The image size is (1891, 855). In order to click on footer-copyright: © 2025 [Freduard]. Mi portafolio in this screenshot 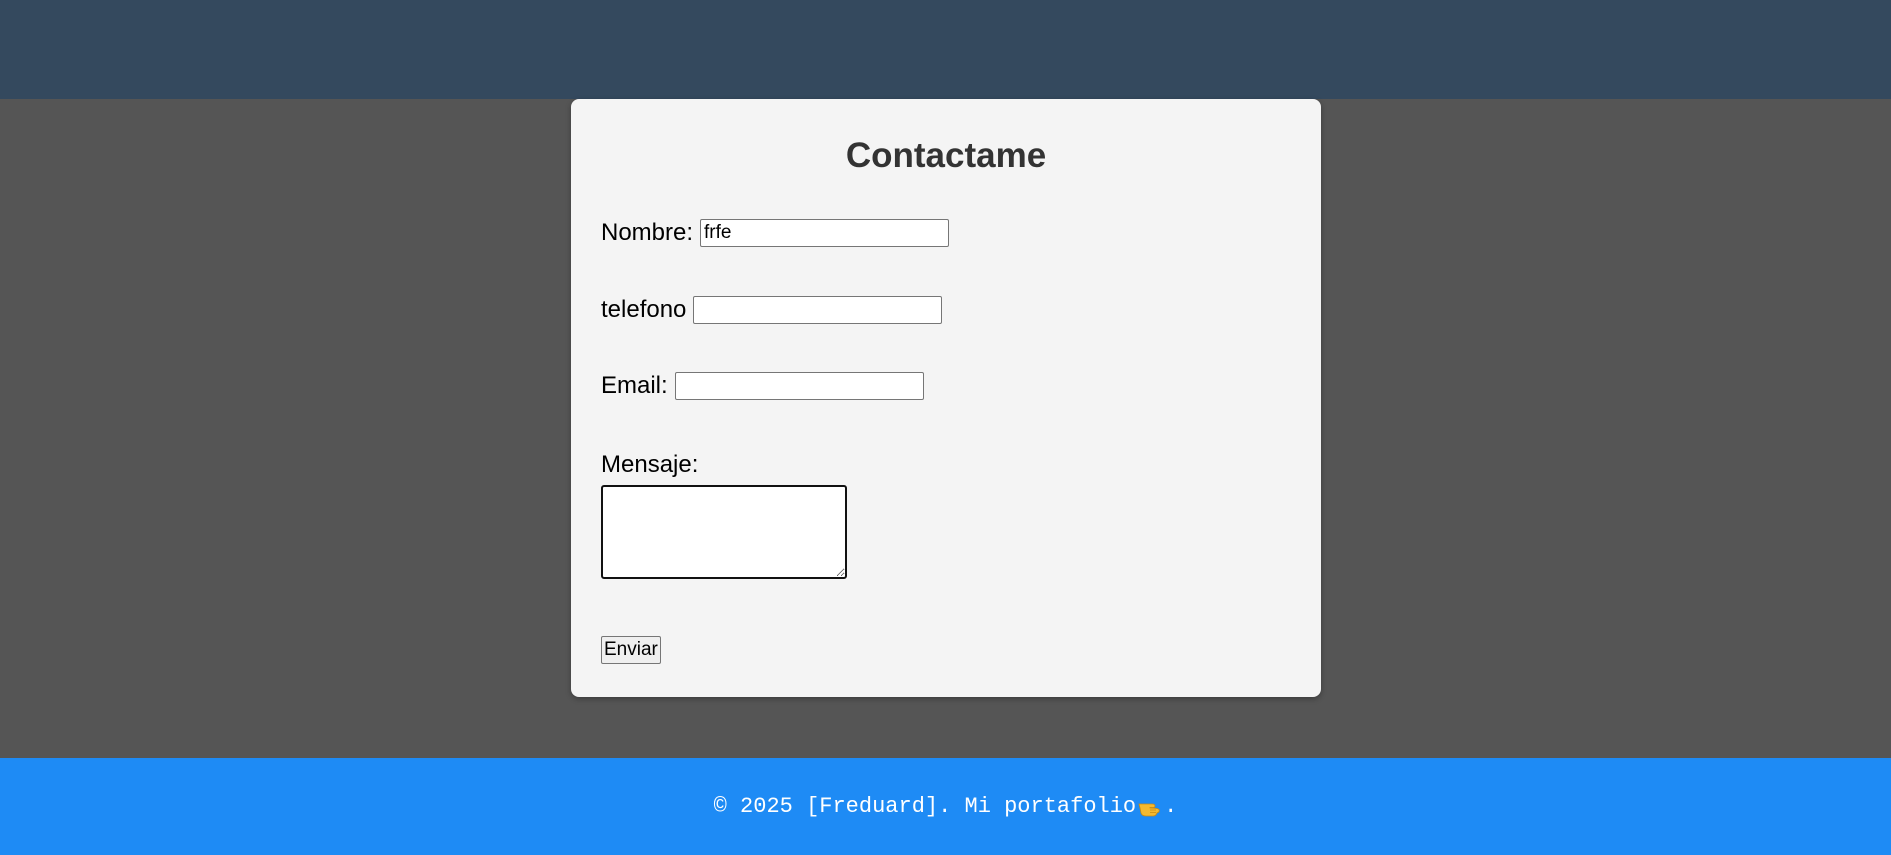, I will do `click(925, 806)`.